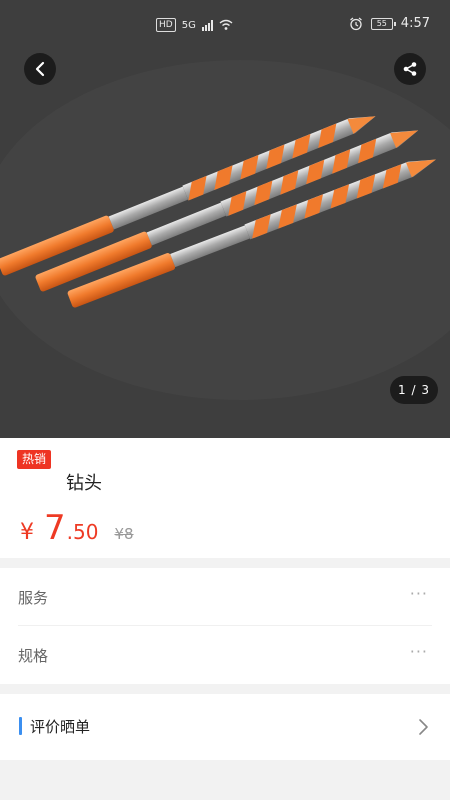  I want to click on spec-label: 规格, so click(33, 656).